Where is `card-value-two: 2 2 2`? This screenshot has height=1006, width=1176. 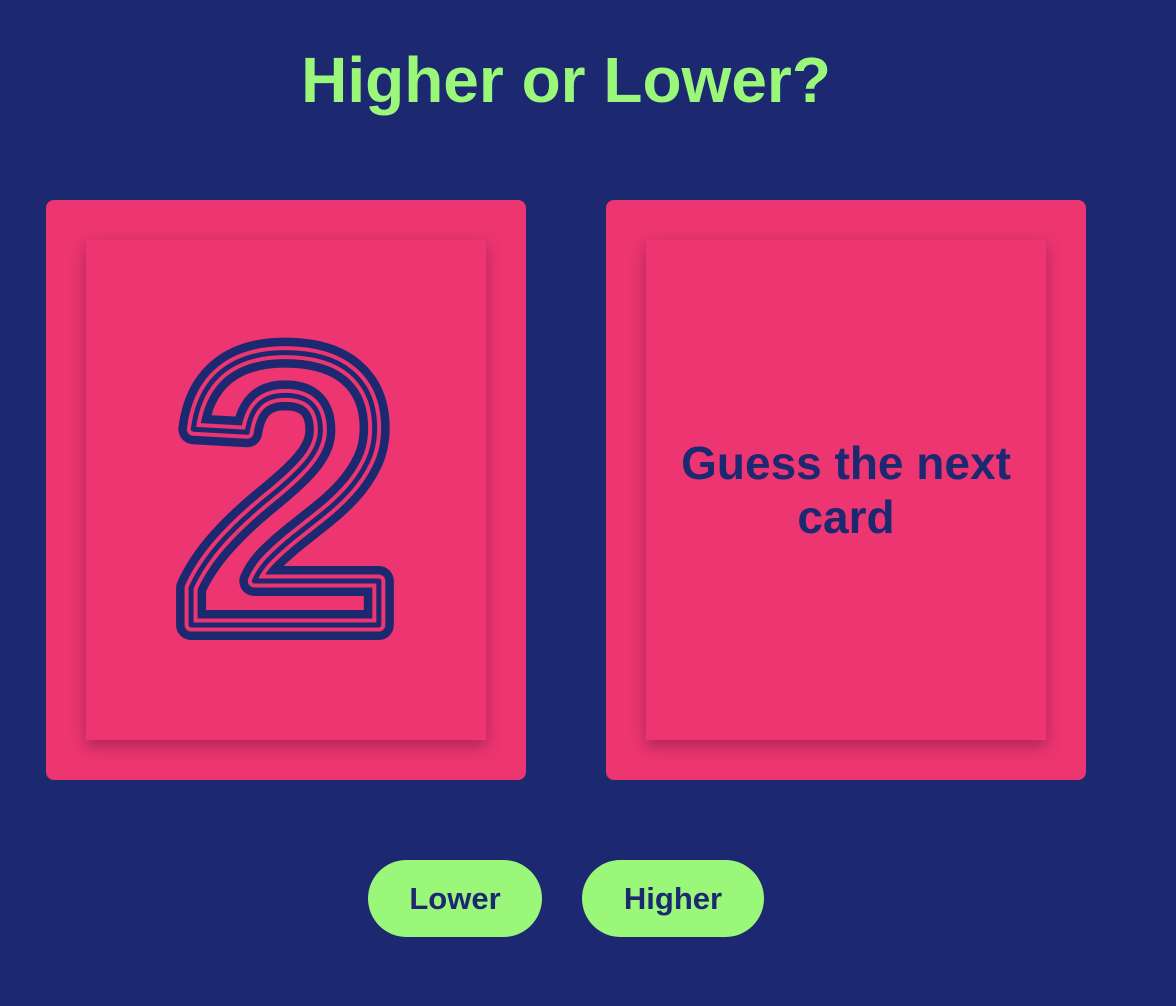 card-value-two: 2 2 2 is located at coordinates (286, 490).